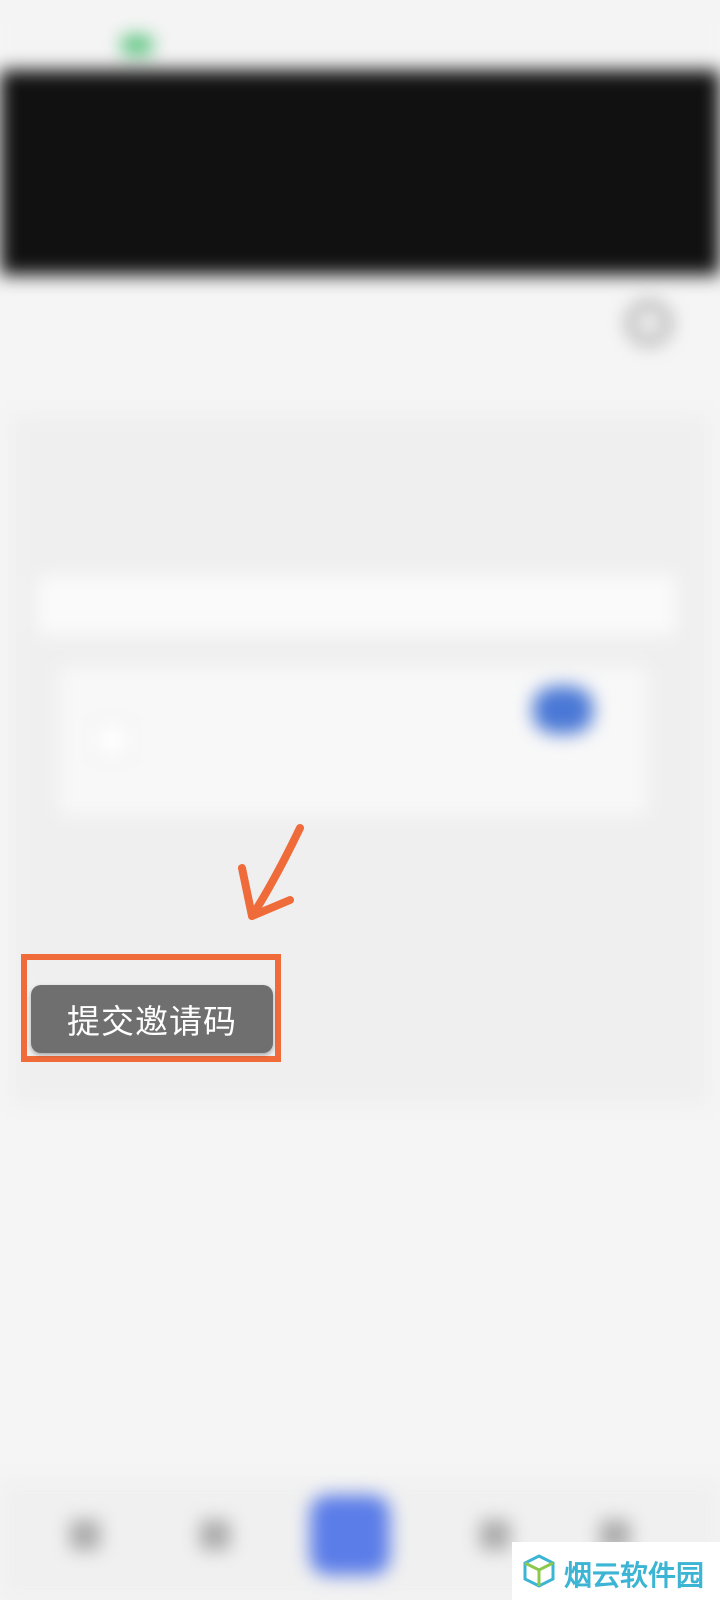 The width and height of the screenshot is (720, 1600). Describe the element at coordinates (634, 1575) in the screenshot. I see `watermark-text: 烟云软件园` at that location.